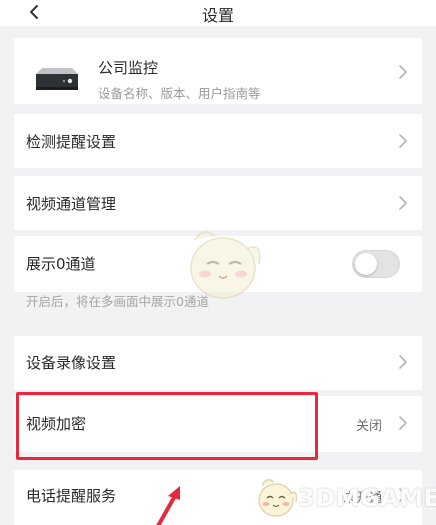 Image resolution: width=436 pixels, height=525 pixels. Describe the element at coordinates (56, 424) in the screenshot. I see `video-encrypt-label: 视频加密` at that location.